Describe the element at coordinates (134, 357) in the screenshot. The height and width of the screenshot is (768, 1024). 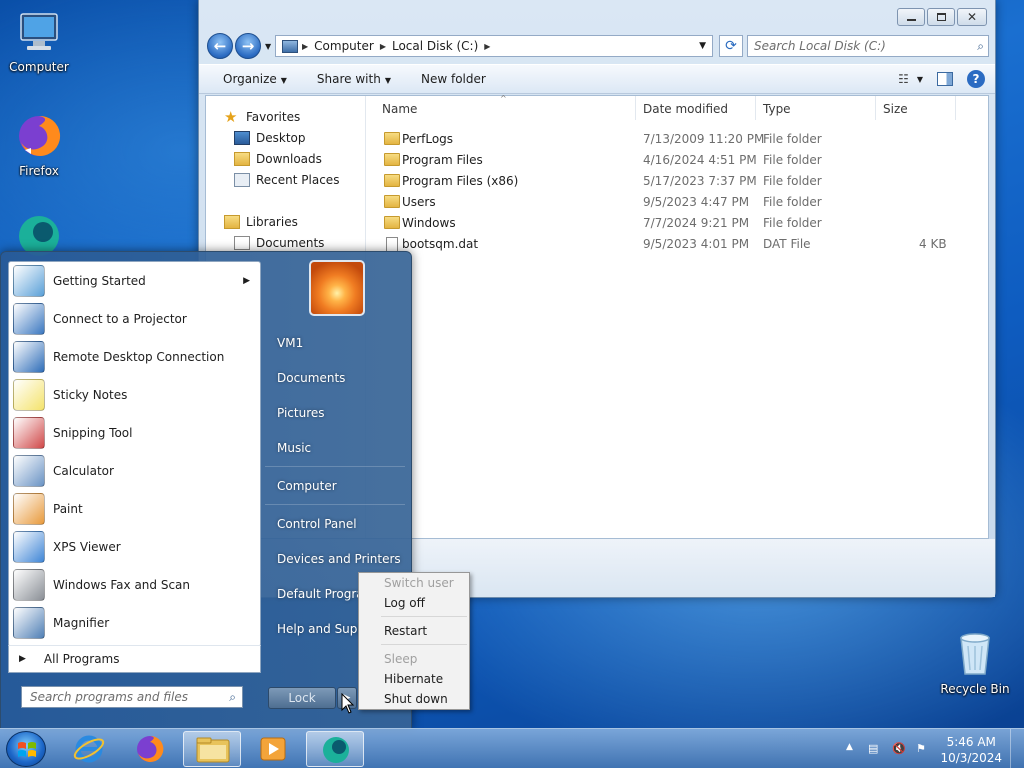
I see `program-item: Remote Desktop Connection` at that location.